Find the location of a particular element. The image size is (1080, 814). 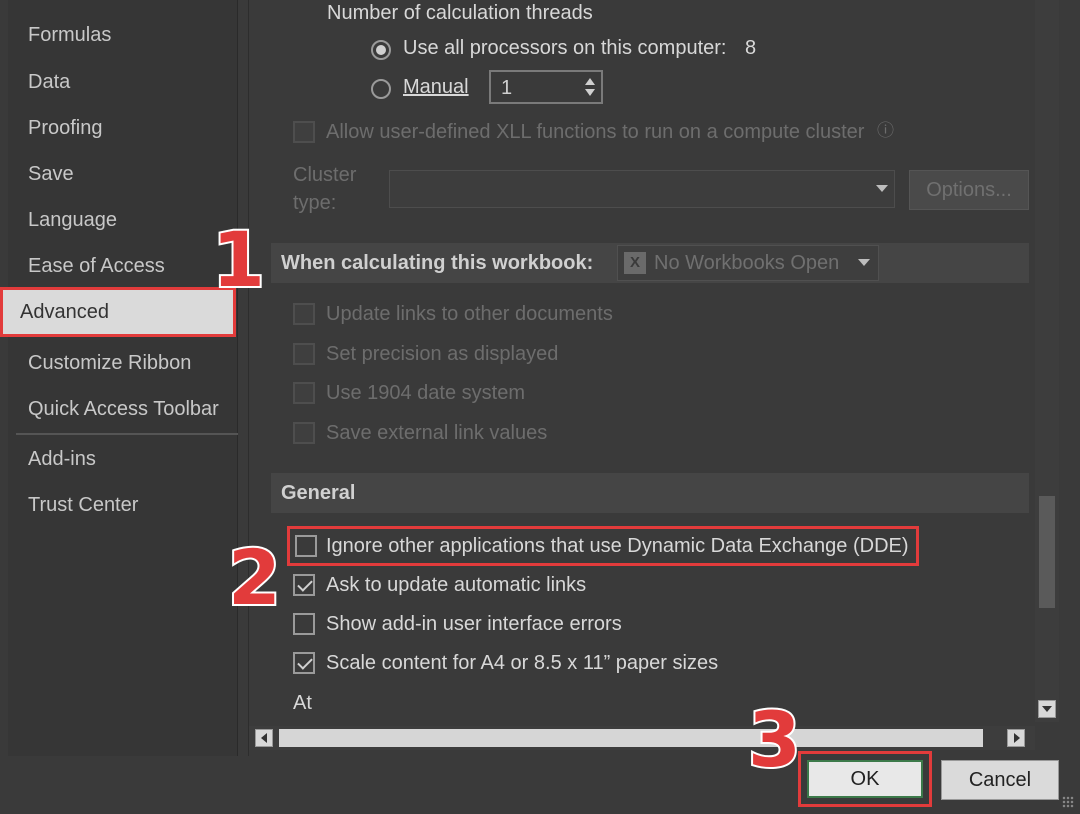

step-2-badge: 2 is located at coordinates (254, 577).